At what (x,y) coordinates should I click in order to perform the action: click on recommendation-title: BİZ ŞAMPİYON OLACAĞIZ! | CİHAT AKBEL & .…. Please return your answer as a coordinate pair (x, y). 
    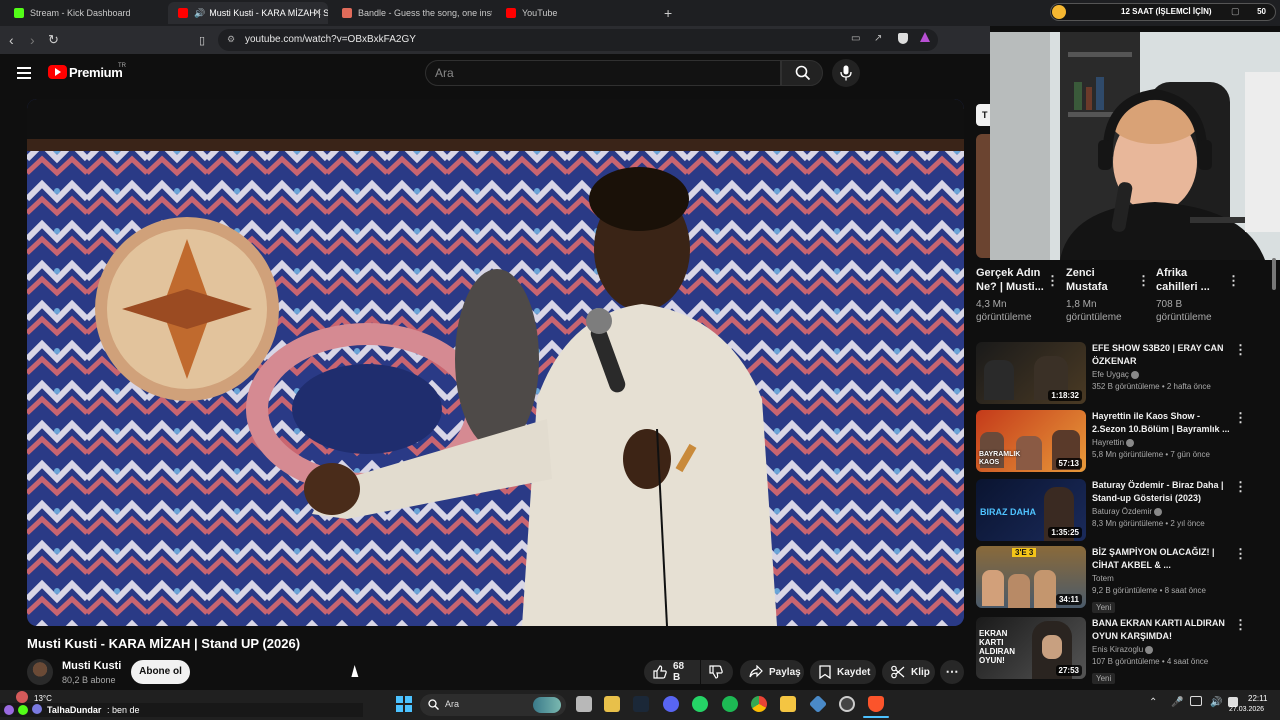
    Looking at the image, I should click on (1162, 559).